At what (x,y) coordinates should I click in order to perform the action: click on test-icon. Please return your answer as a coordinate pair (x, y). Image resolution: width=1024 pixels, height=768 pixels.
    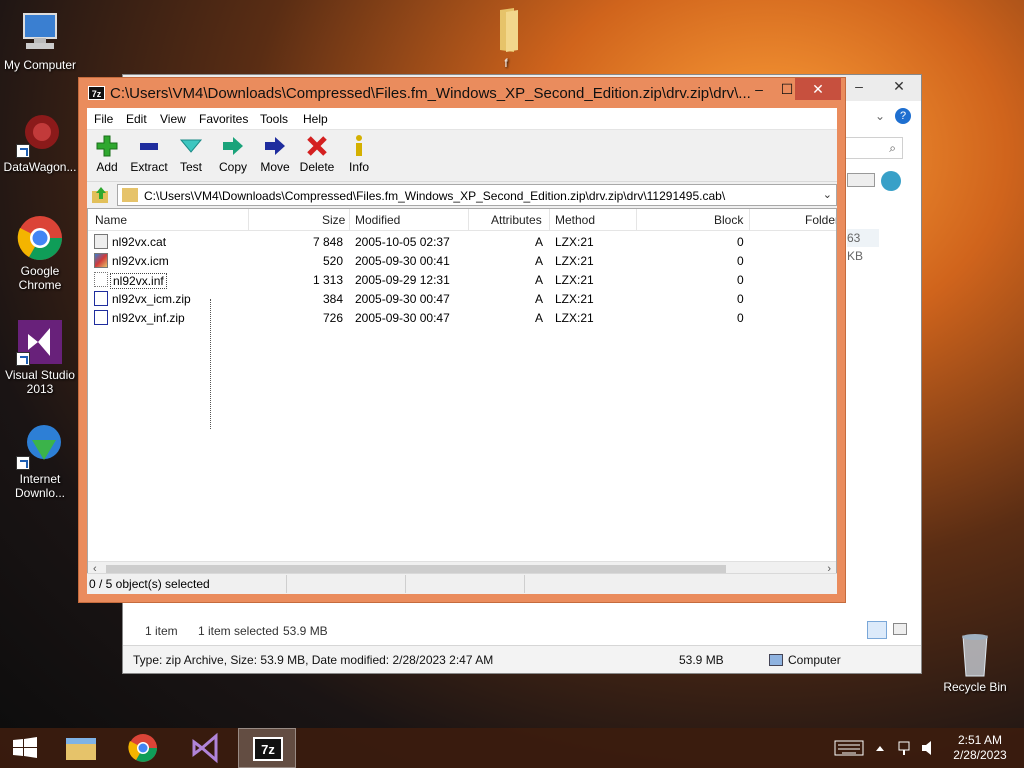
    Looking at the image, I should click on (191, 146).